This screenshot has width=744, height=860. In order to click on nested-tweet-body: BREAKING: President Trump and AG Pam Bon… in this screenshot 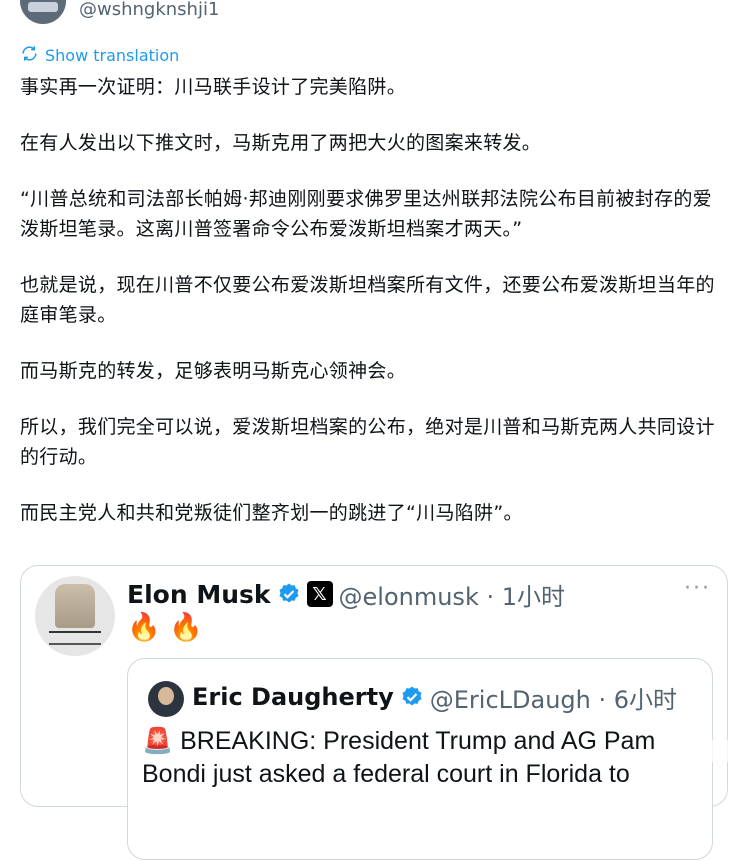, I will do `click(399, 757)`.